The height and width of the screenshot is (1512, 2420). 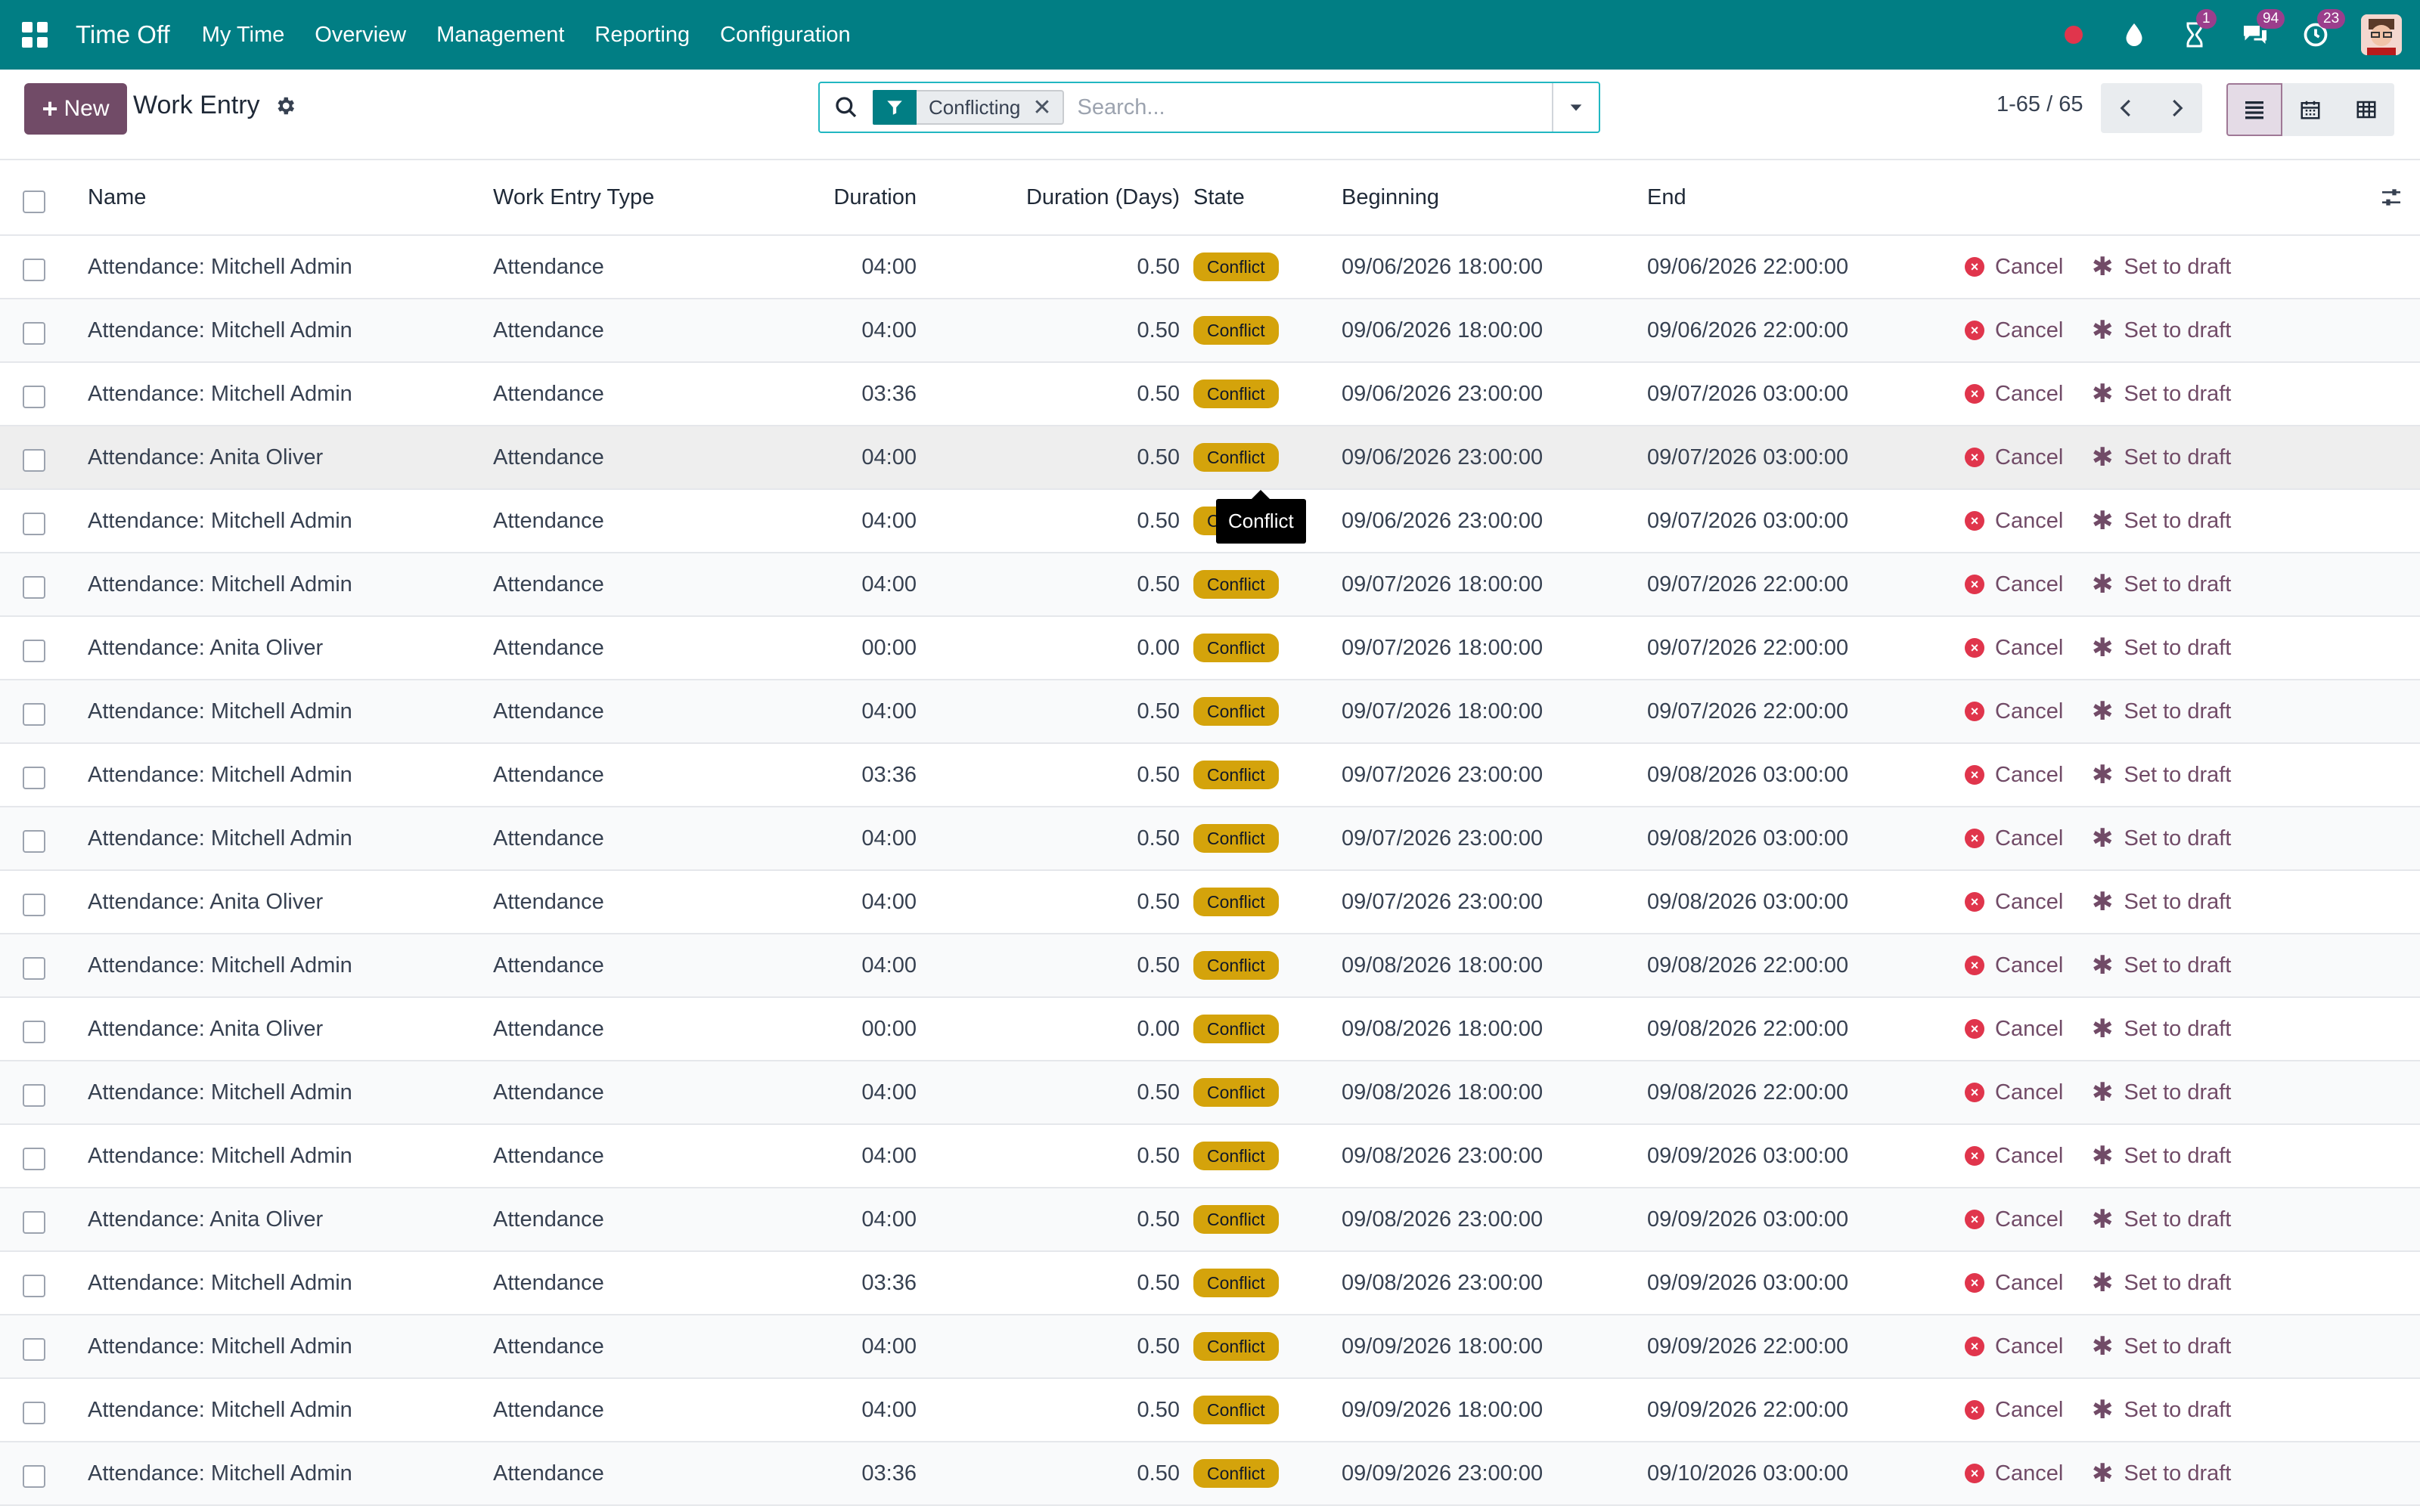 What do you see at coordinates (35, 35) in the screenshot?
I see `apps-menu-icon` at bounding box center [35, 35].